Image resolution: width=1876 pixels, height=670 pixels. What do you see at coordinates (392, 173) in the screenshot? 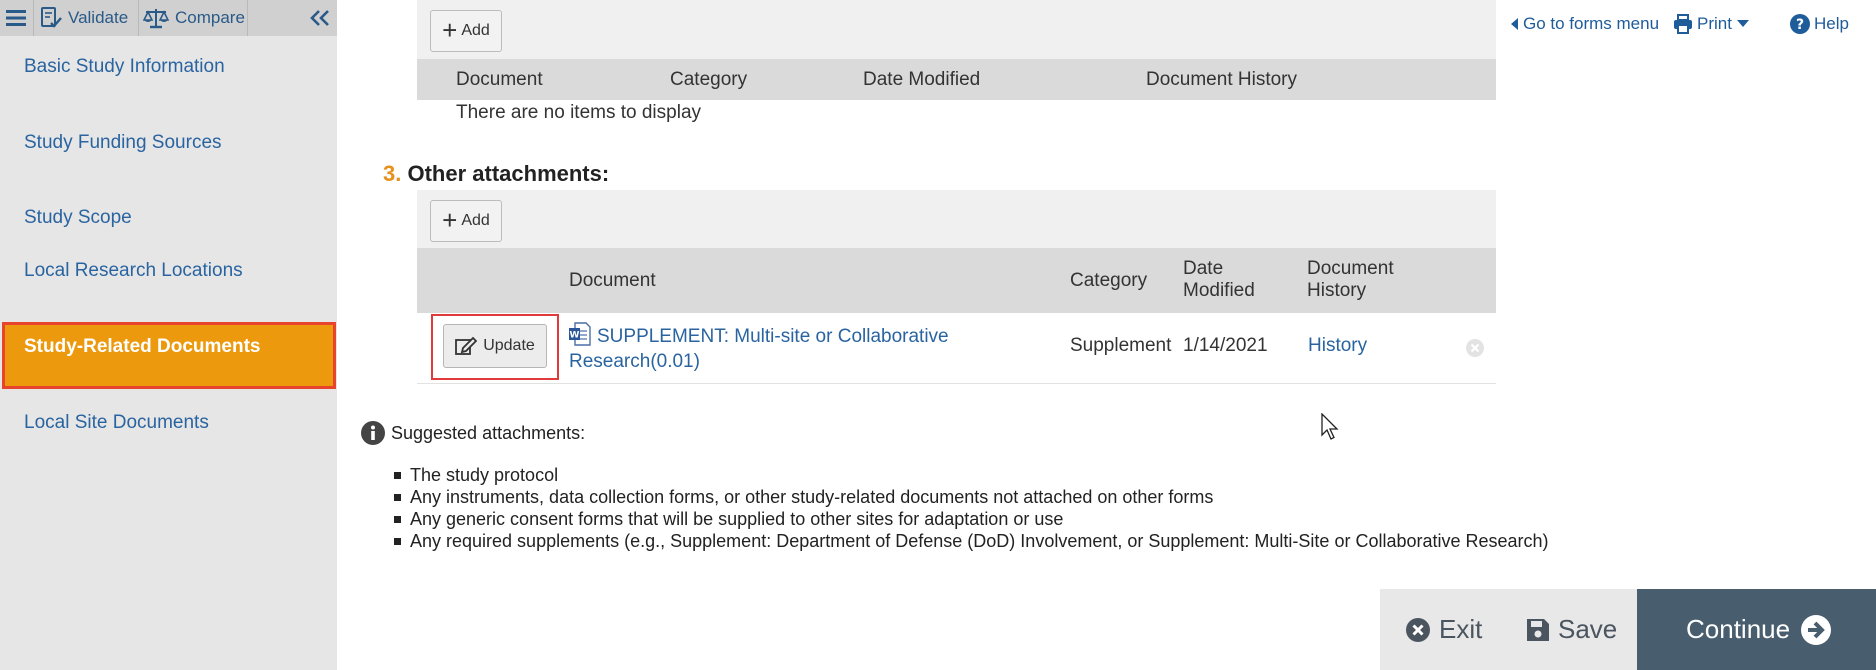
I see `section-number: 3.` at bounding box center [392, 173].